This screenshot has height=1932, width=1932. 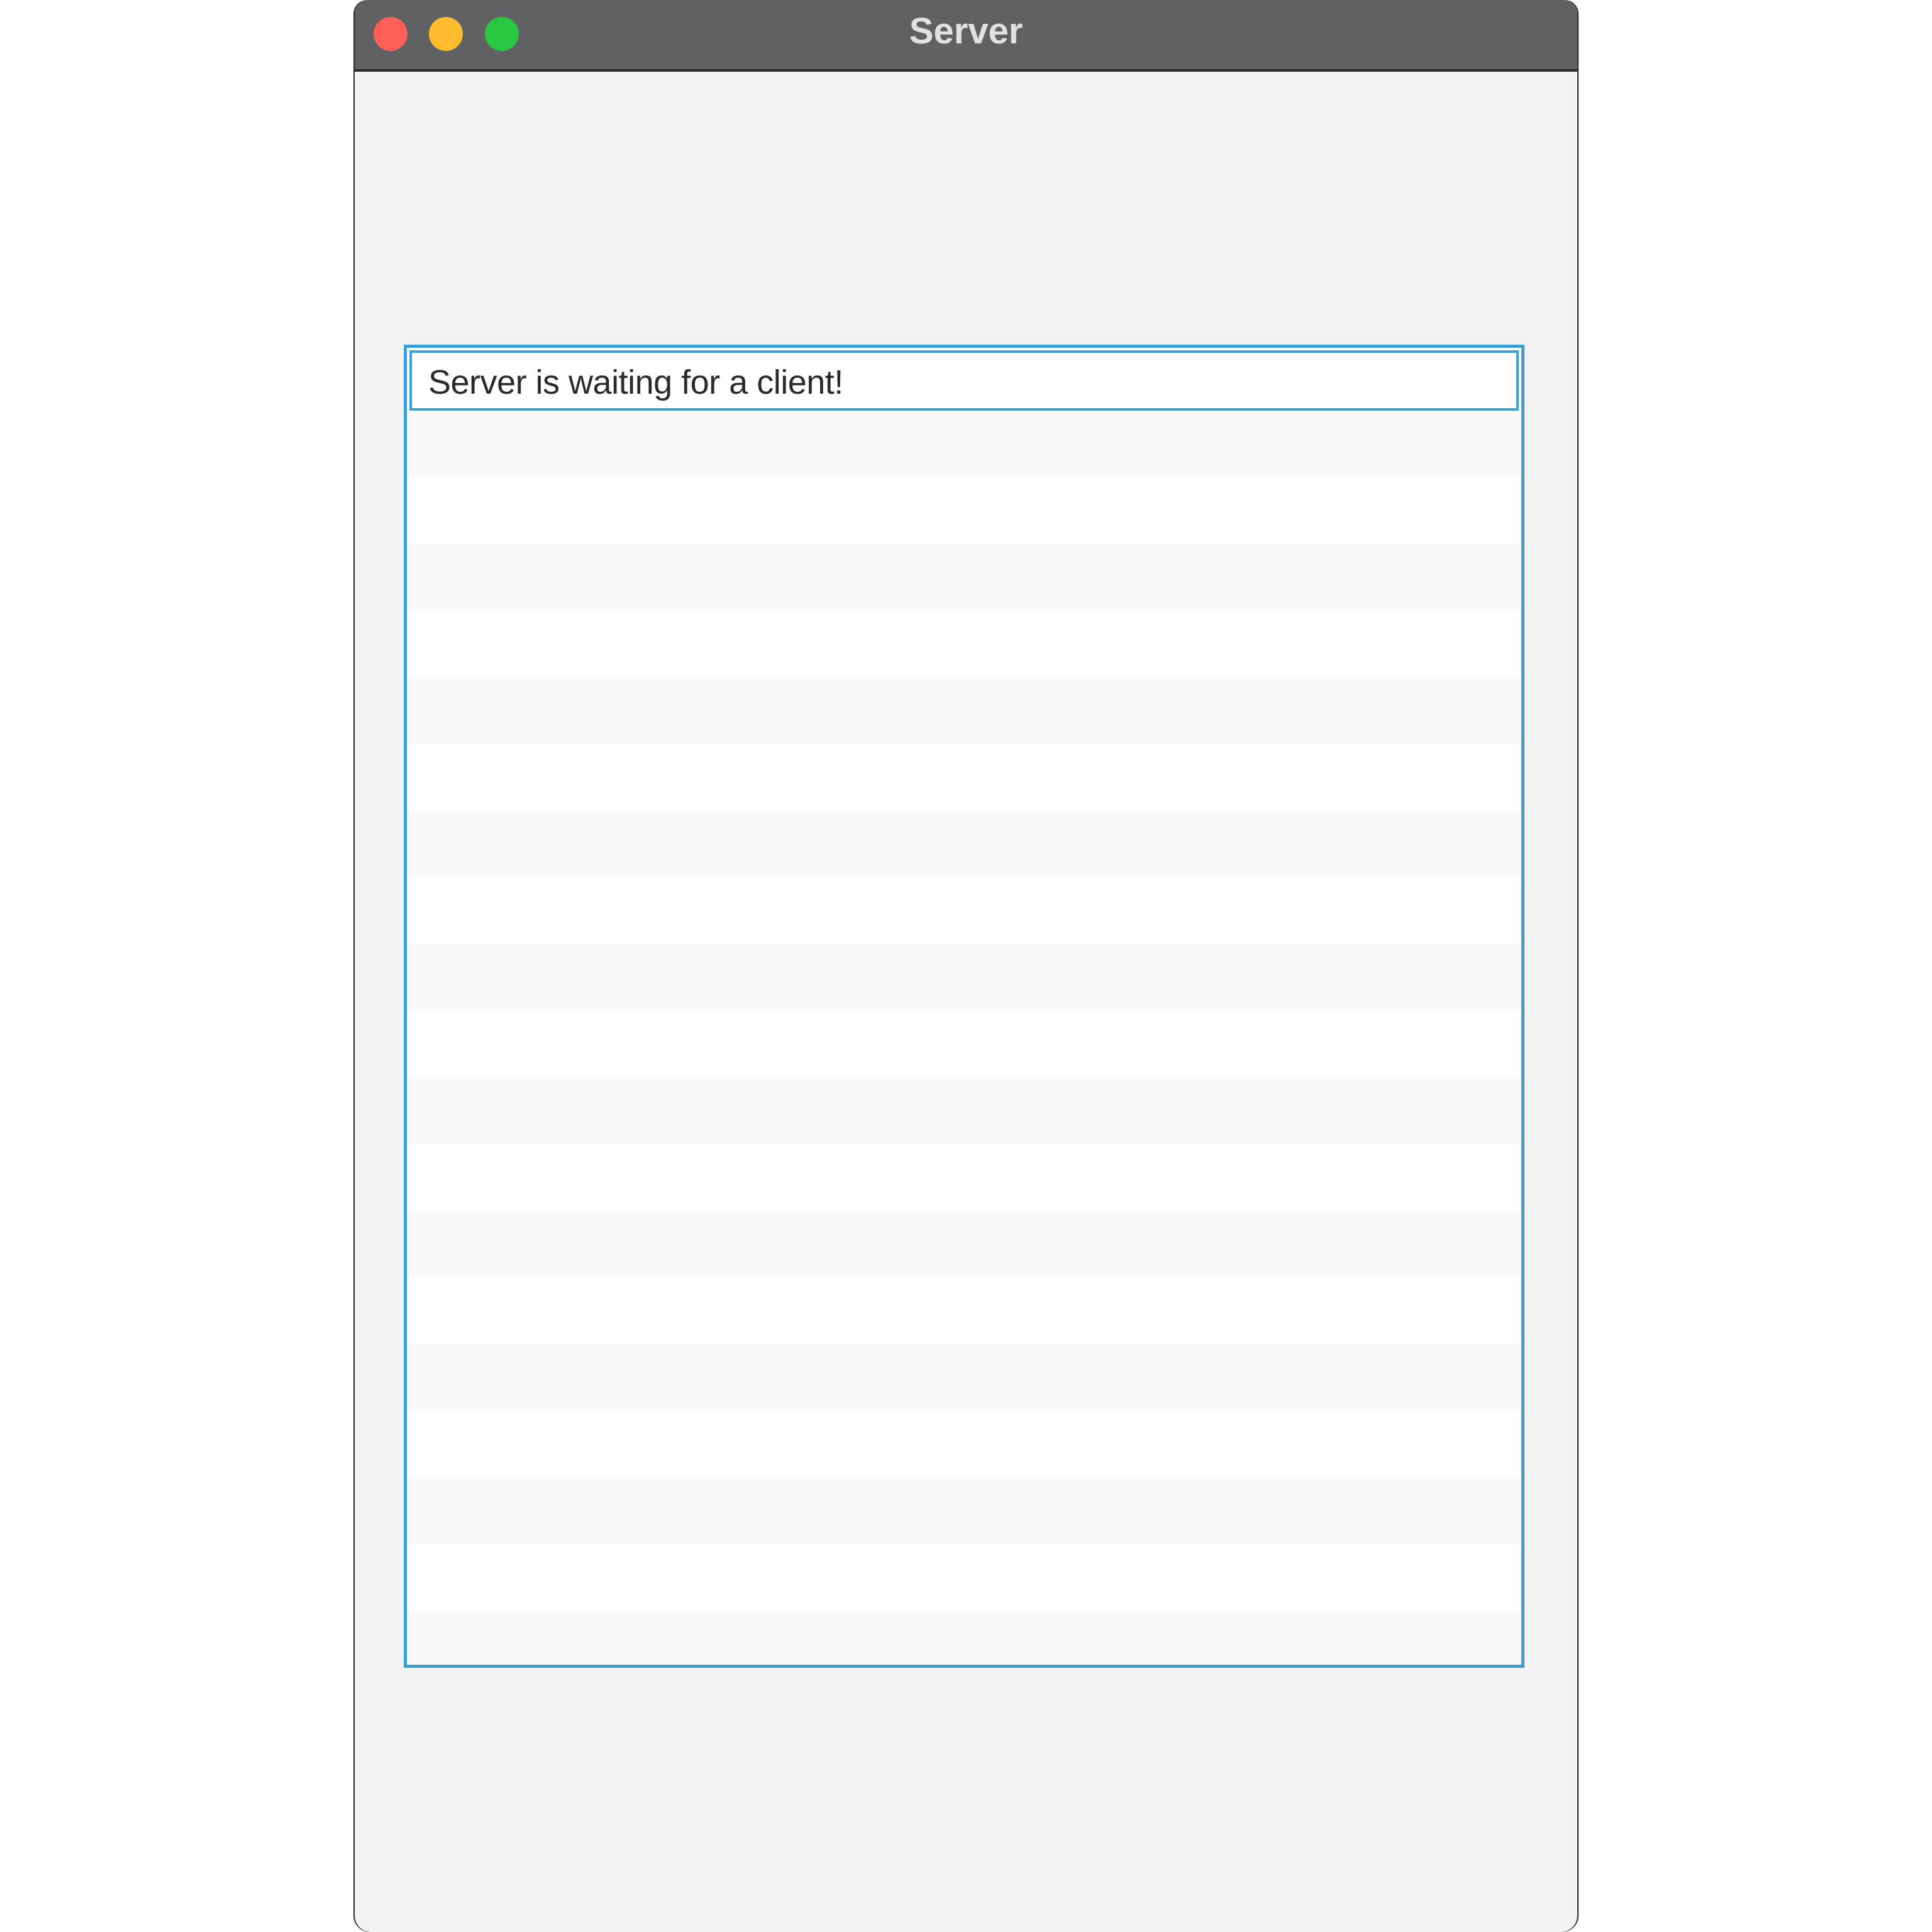 What do you see at coordinates (635, 382) in the screenshot?
I see `list-item-text: Server is waiting for a client!` at bounding box center [635, 382].